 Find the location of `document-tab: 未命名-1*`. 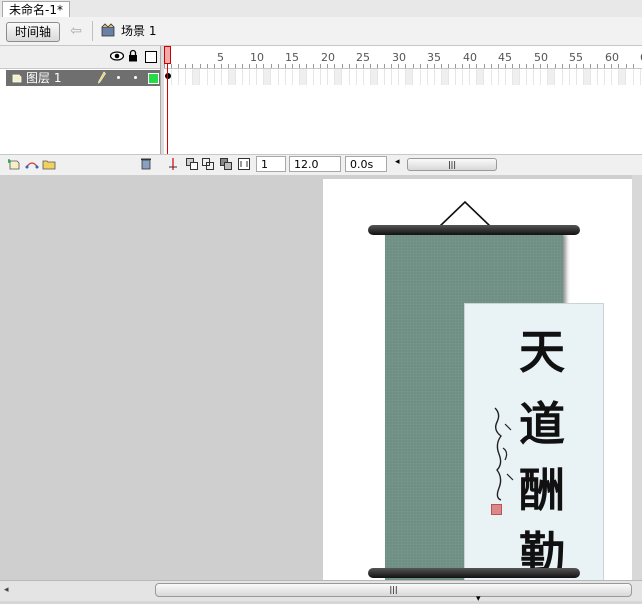

document-tab: 未命名-1* is located at coordinates (36, 9).